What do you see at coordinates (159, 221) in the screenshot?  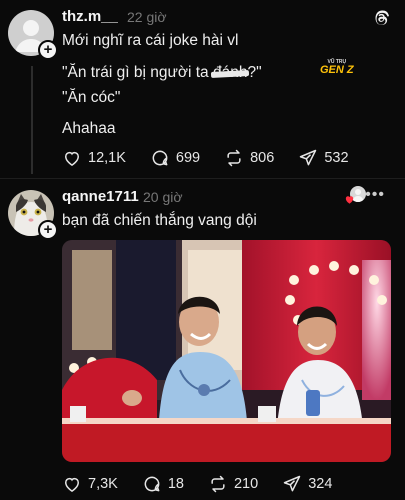 I see `post2-text: bạn đã chiến thắng vang dội` at bounding box center [159, 221].